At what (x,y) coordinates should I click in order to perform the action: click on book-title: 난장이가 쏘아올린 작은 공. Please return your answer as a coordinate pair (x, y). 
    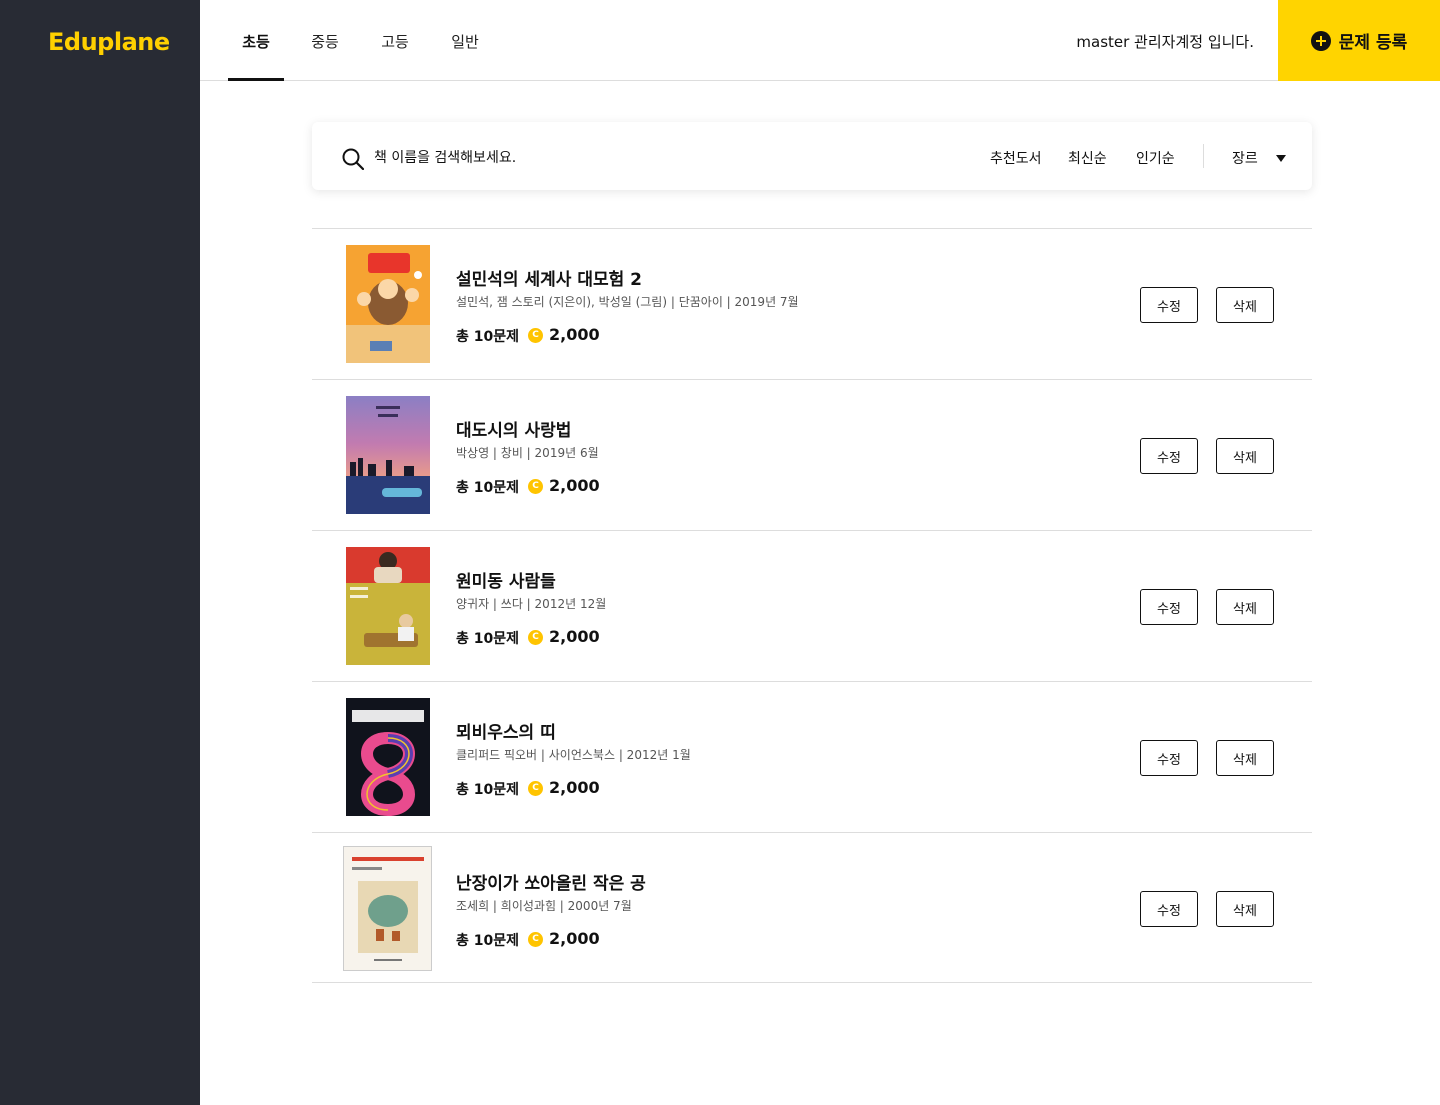
    Looking at the image, I should click on (551, 881).